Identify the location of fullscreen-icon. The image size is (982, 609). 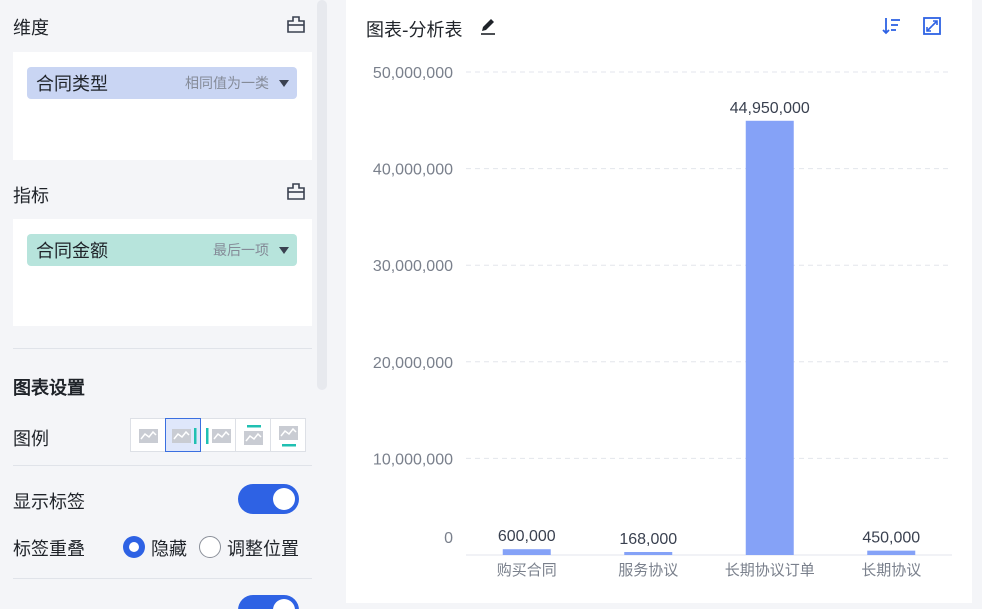
(932, 26).